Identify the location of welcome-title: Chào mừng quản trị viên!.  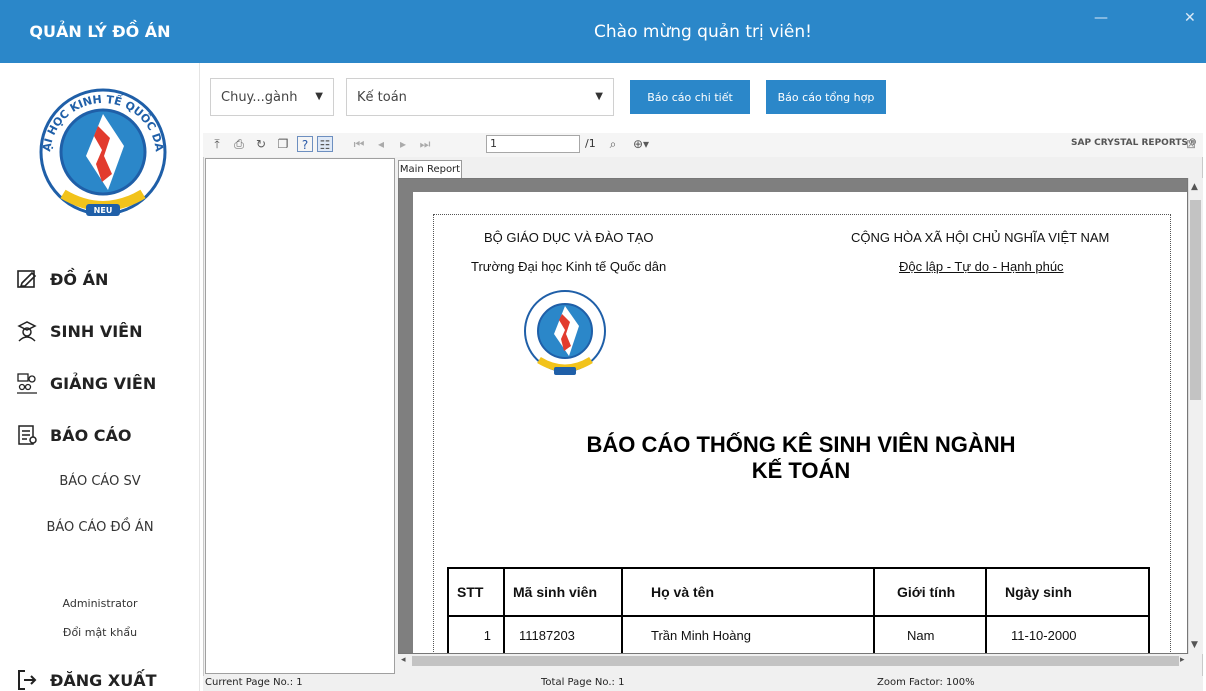
(703, 31).